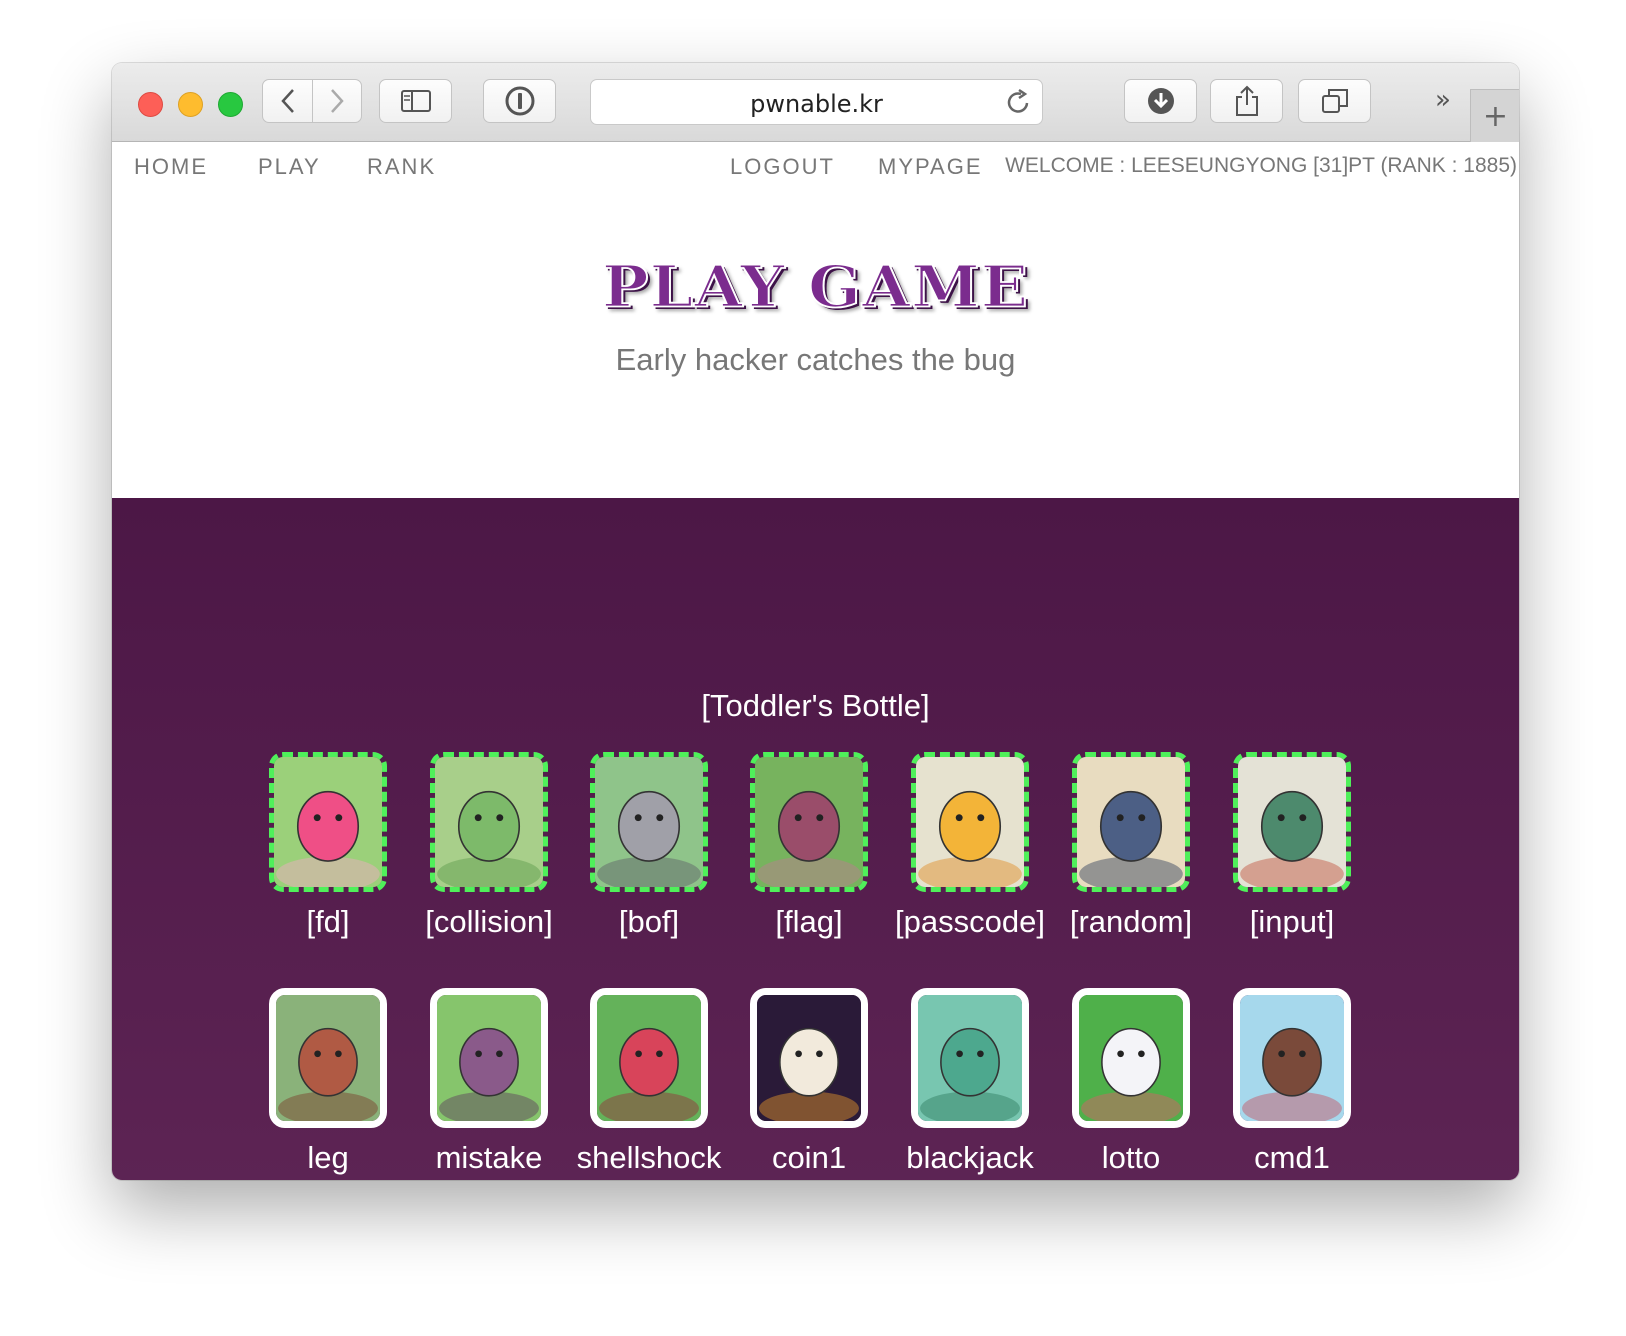 The height and width of the screenshot is (1336, 1626). I want to click on challenge-card: lotto, so click(1131, 1081).